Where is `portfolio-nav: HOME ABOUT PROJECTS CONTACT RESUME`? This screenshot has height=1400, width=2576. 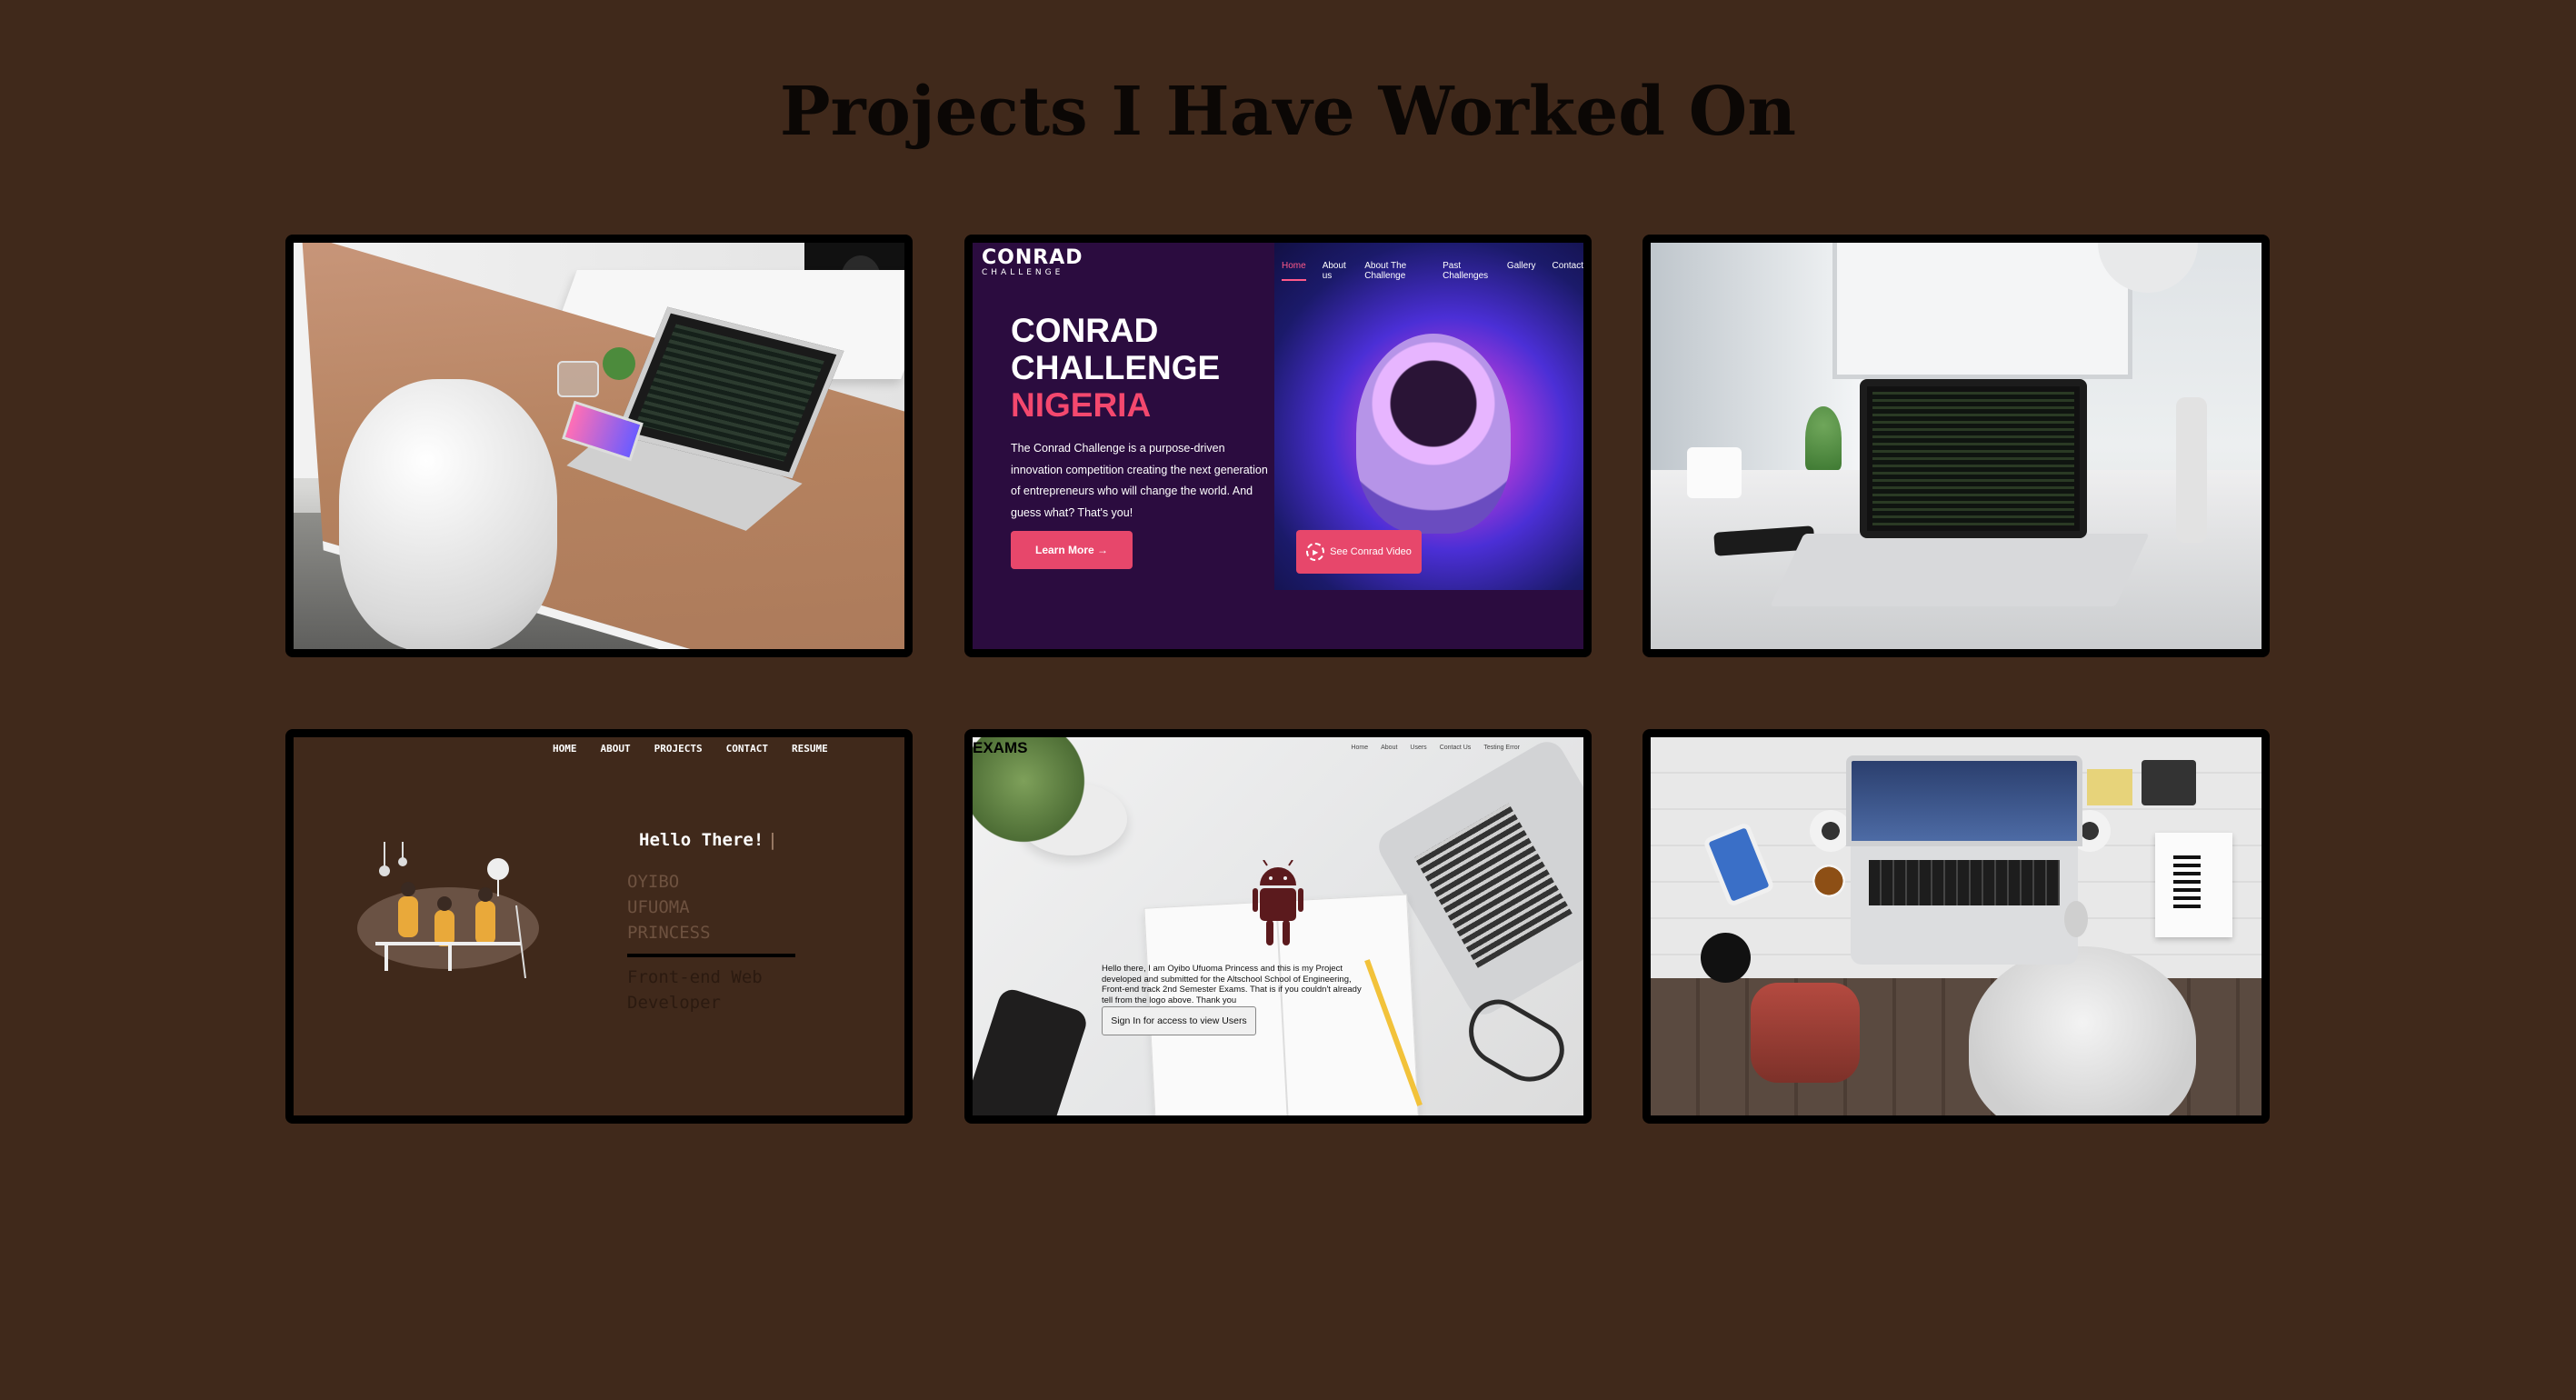 portfolio-nav: HOME ABOUT PROJECTS CONTACT RESUME is located at coordinates (690, 749).